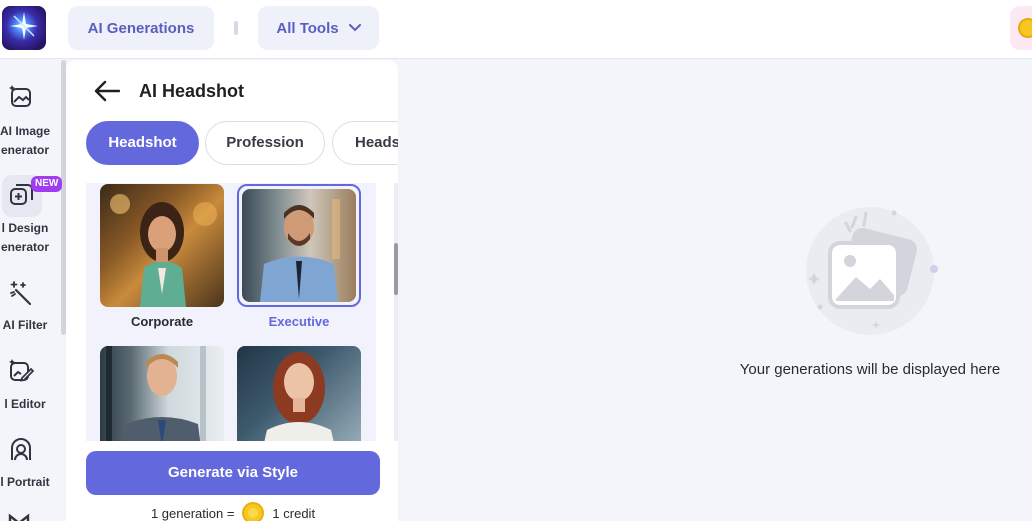 The image size is (1032, 521). What do you see at coordinates (354, 28) in the screenshot?
I see `chevron-down-icon` at bounding box center [354, 28].